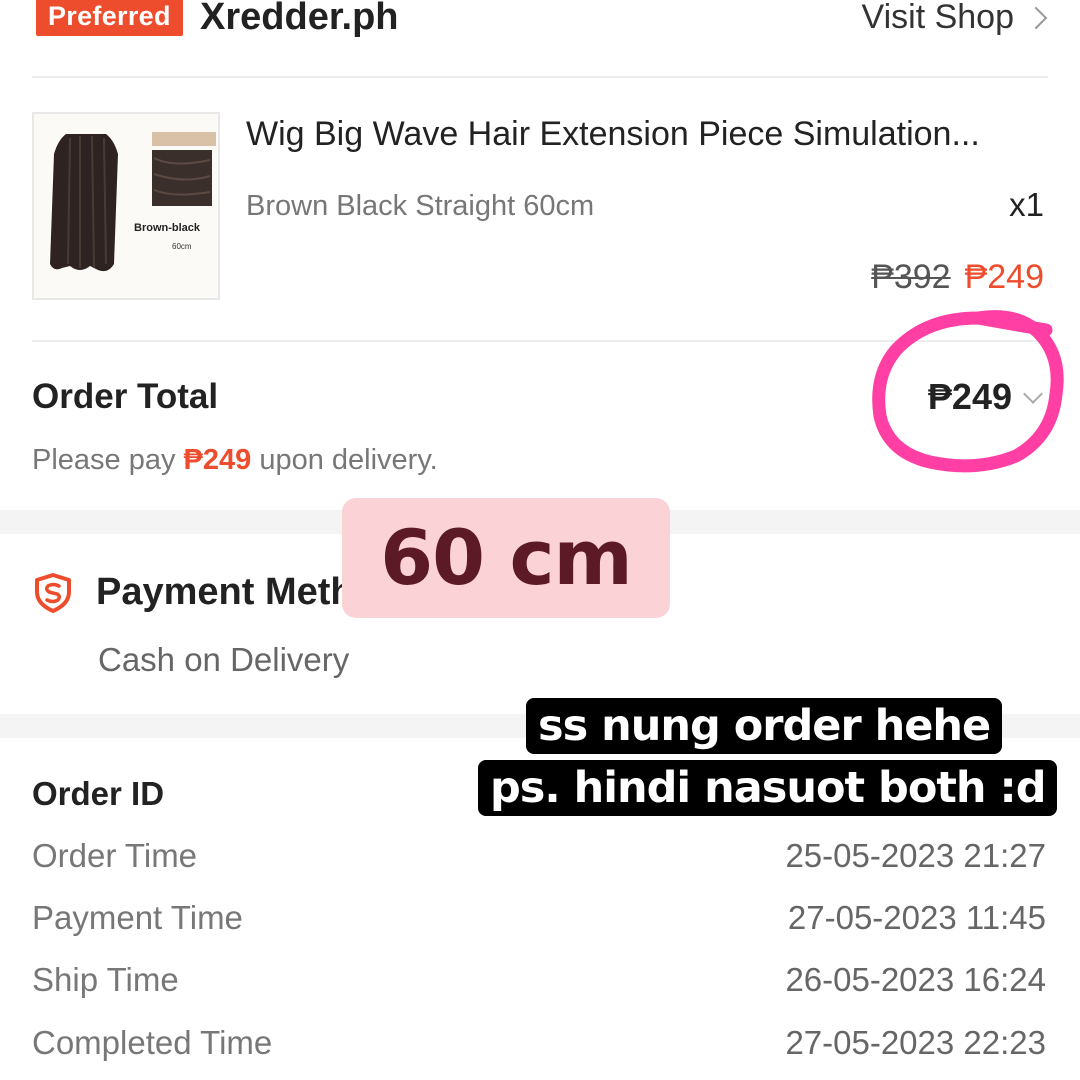  Describe the element at coordinates (53, 593) in the screenshot. I see `shield-icon` at that location.